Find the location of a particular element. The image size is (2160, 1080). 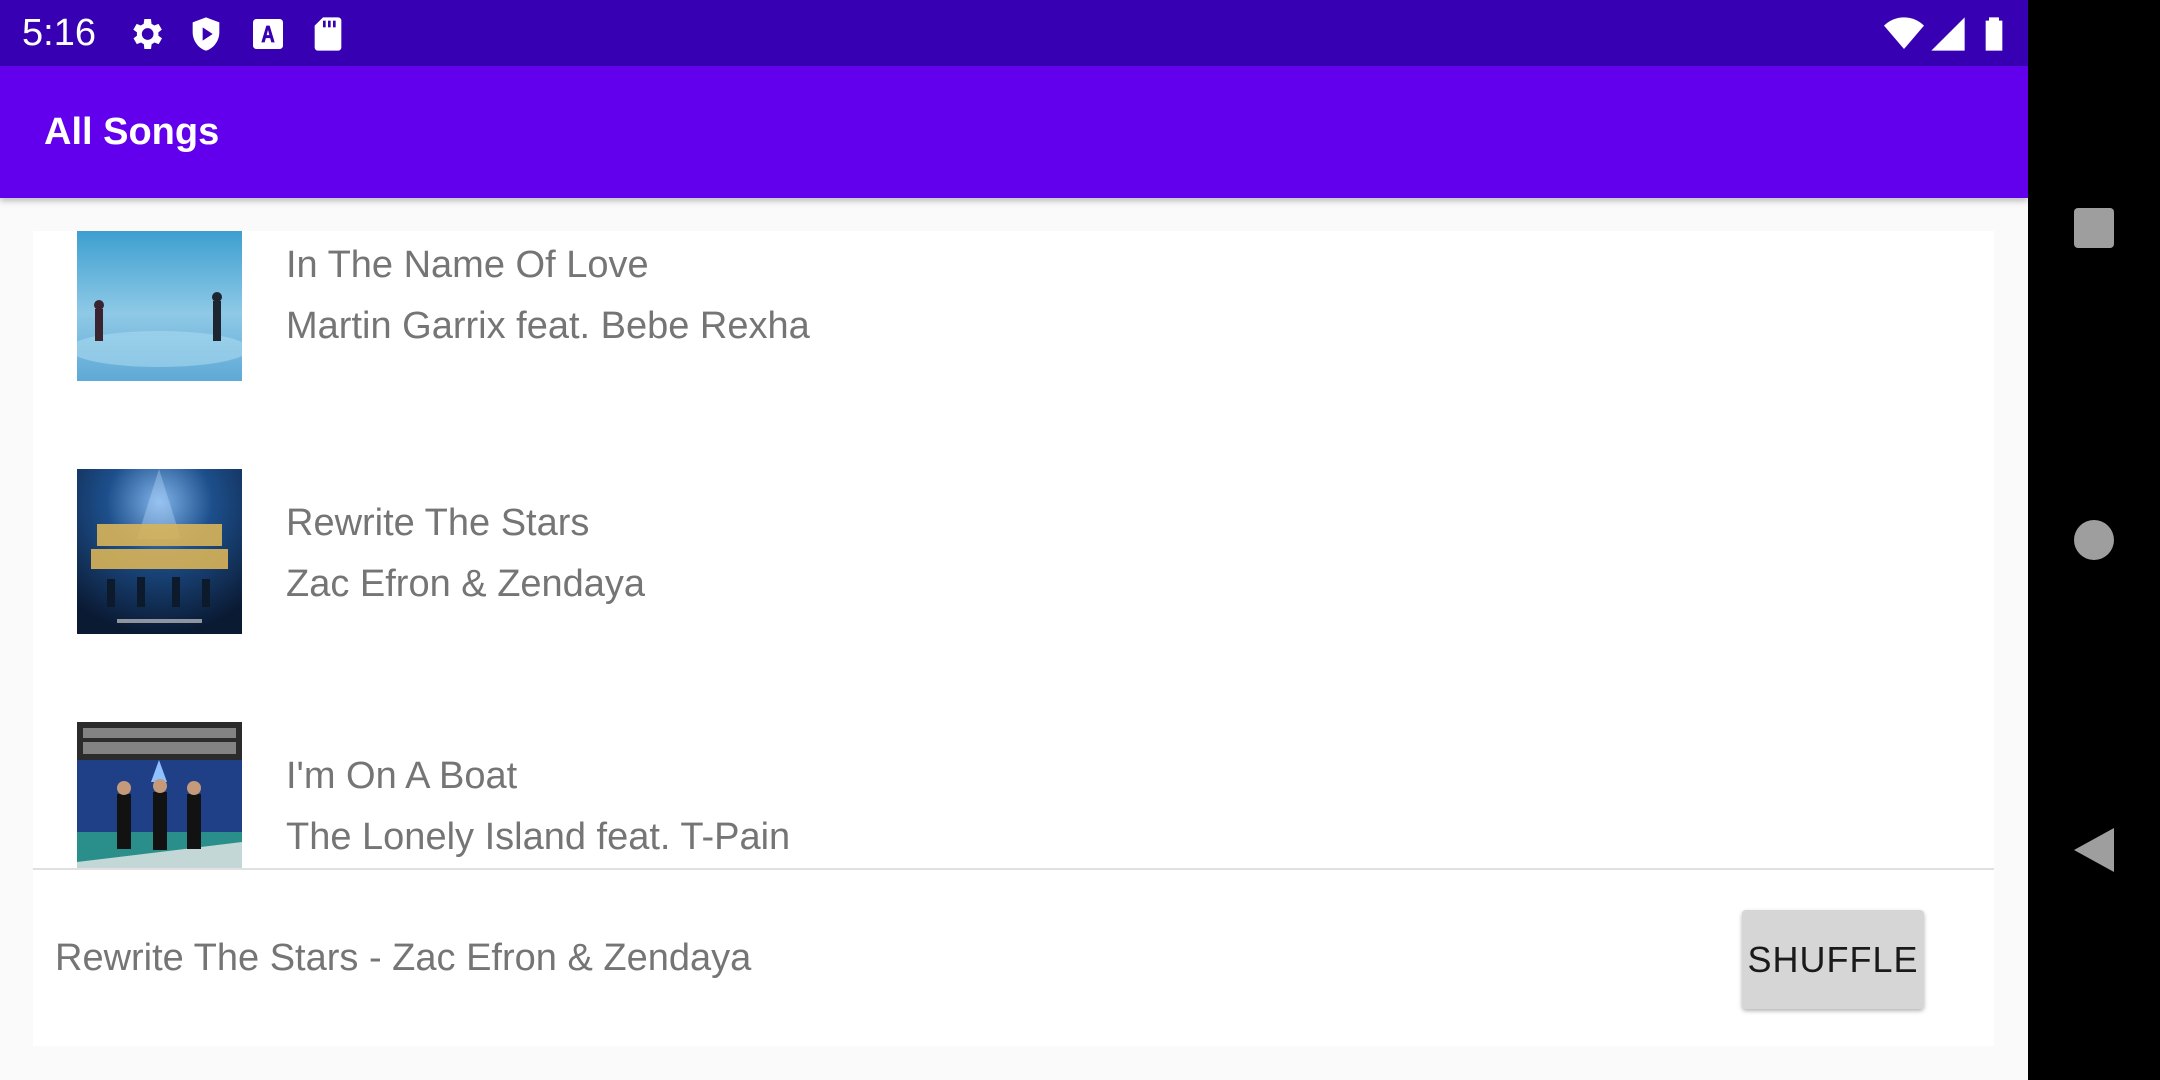

now-playing-label: Rewrite The Stars - Zac Efron & Zendaya is located at coordinates (403, 958).